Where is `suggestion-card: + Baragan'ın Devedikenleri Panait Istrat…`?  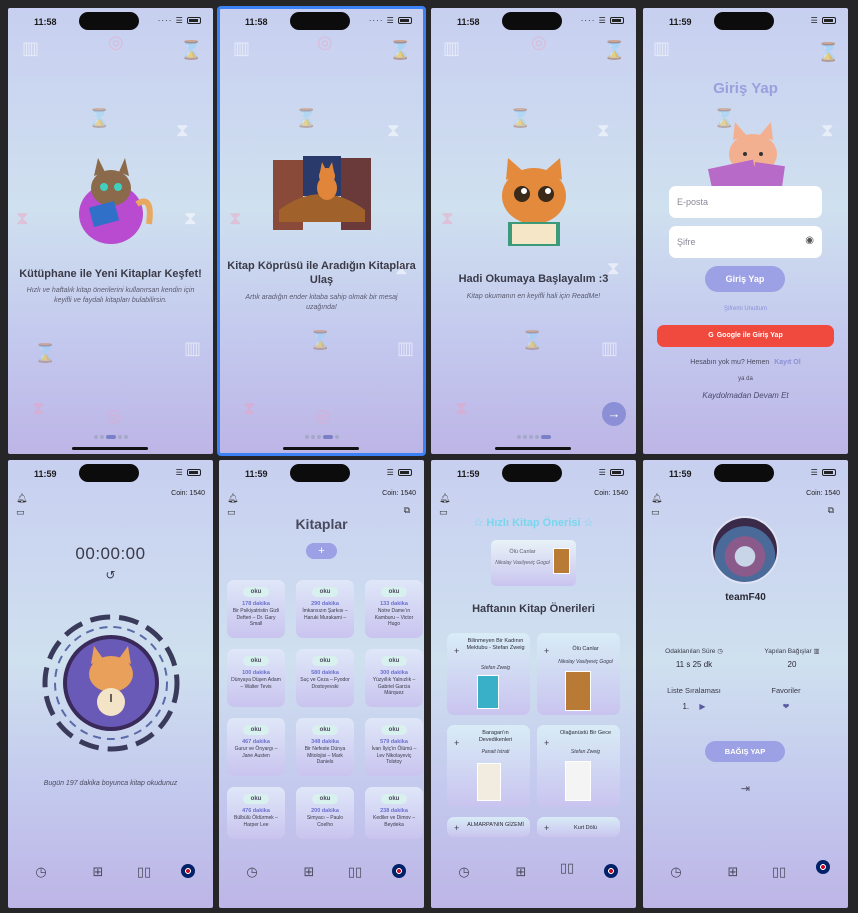
suggestion-card: + Baragan'ın Devedikenleri Panait Istrat… is located at coordinates (488, 766).